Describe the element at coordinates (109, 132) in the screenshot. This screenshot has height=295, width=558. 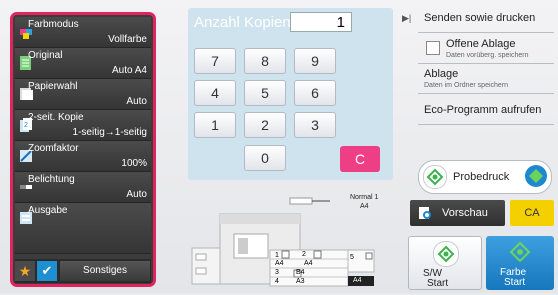
I see `setting-value: 1-seitig→1-seitig` at that location.